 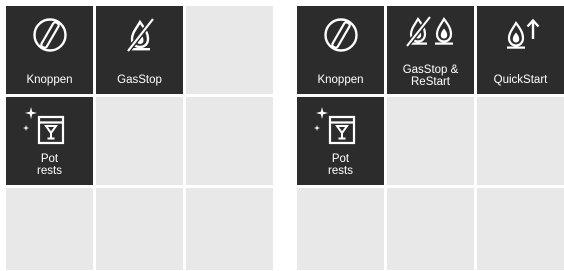 I want to click on tile-label: QuickStart, so click(x=520, y=80).